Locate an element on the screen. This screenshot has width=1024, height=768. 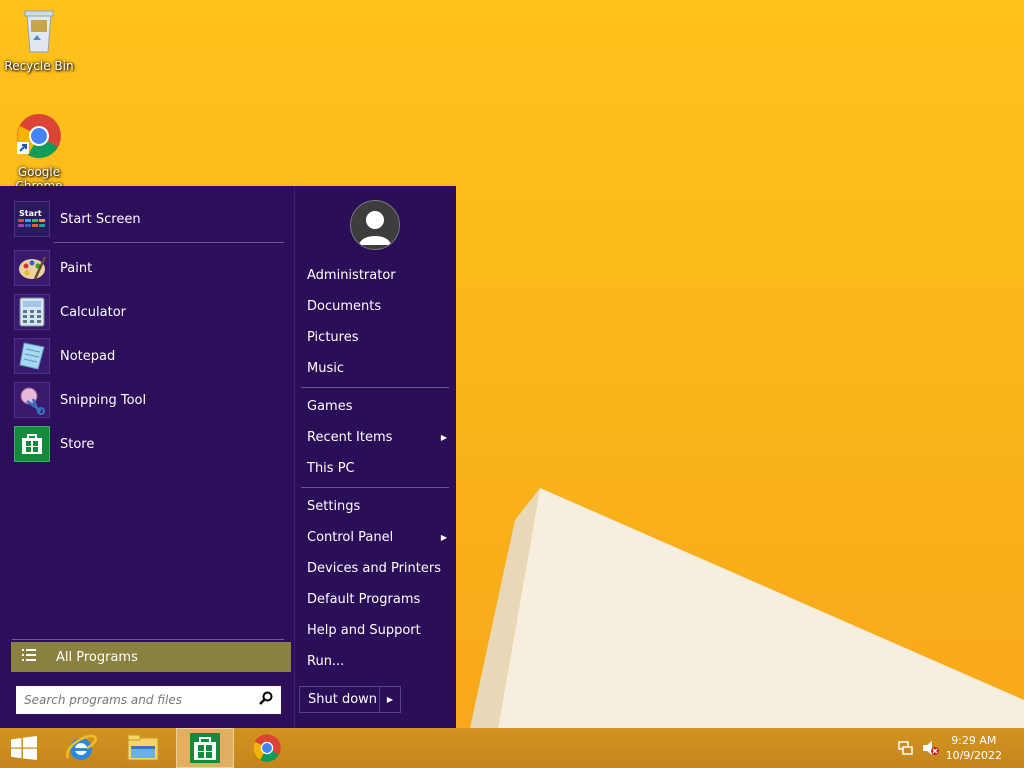
menu-item-label: Control Panel is located at coordinates (350, 537).